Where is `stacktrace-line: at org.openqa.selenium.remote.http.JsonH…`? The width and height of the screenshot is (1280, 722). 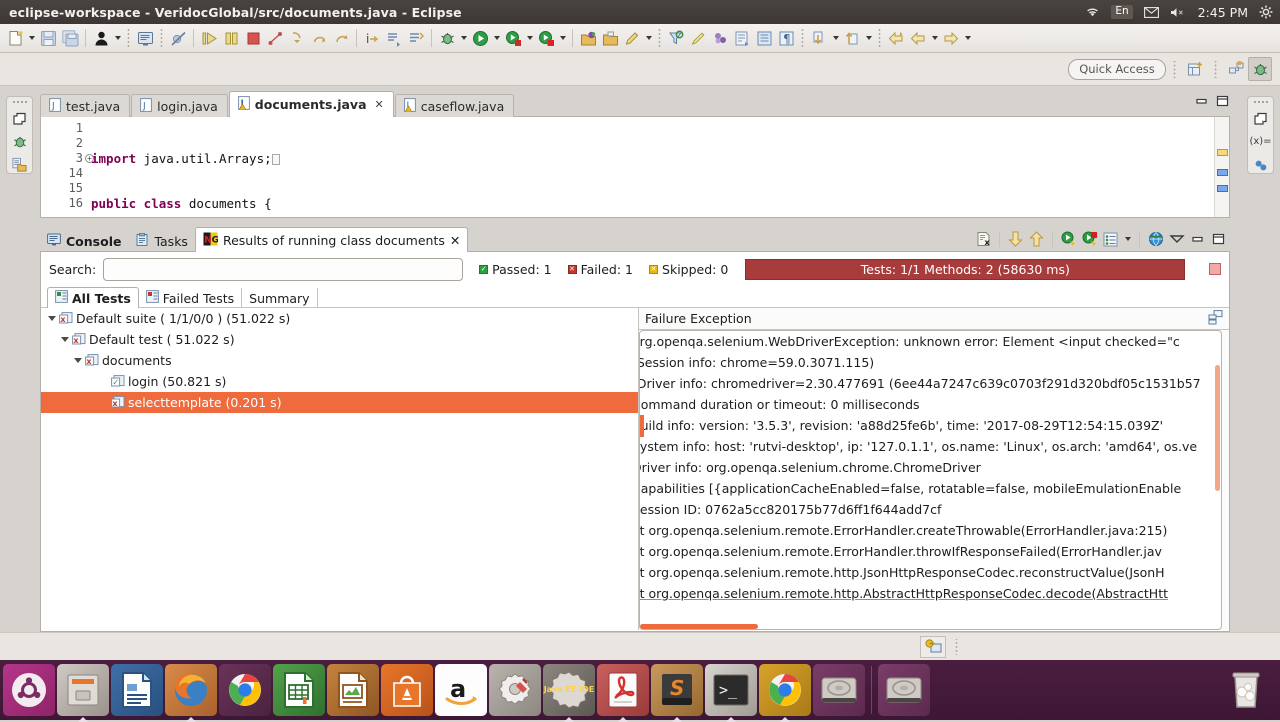 stacktrace-line: at org.openqa.selenium.remote.http.JsonH… is located at coordinates (930, 572).